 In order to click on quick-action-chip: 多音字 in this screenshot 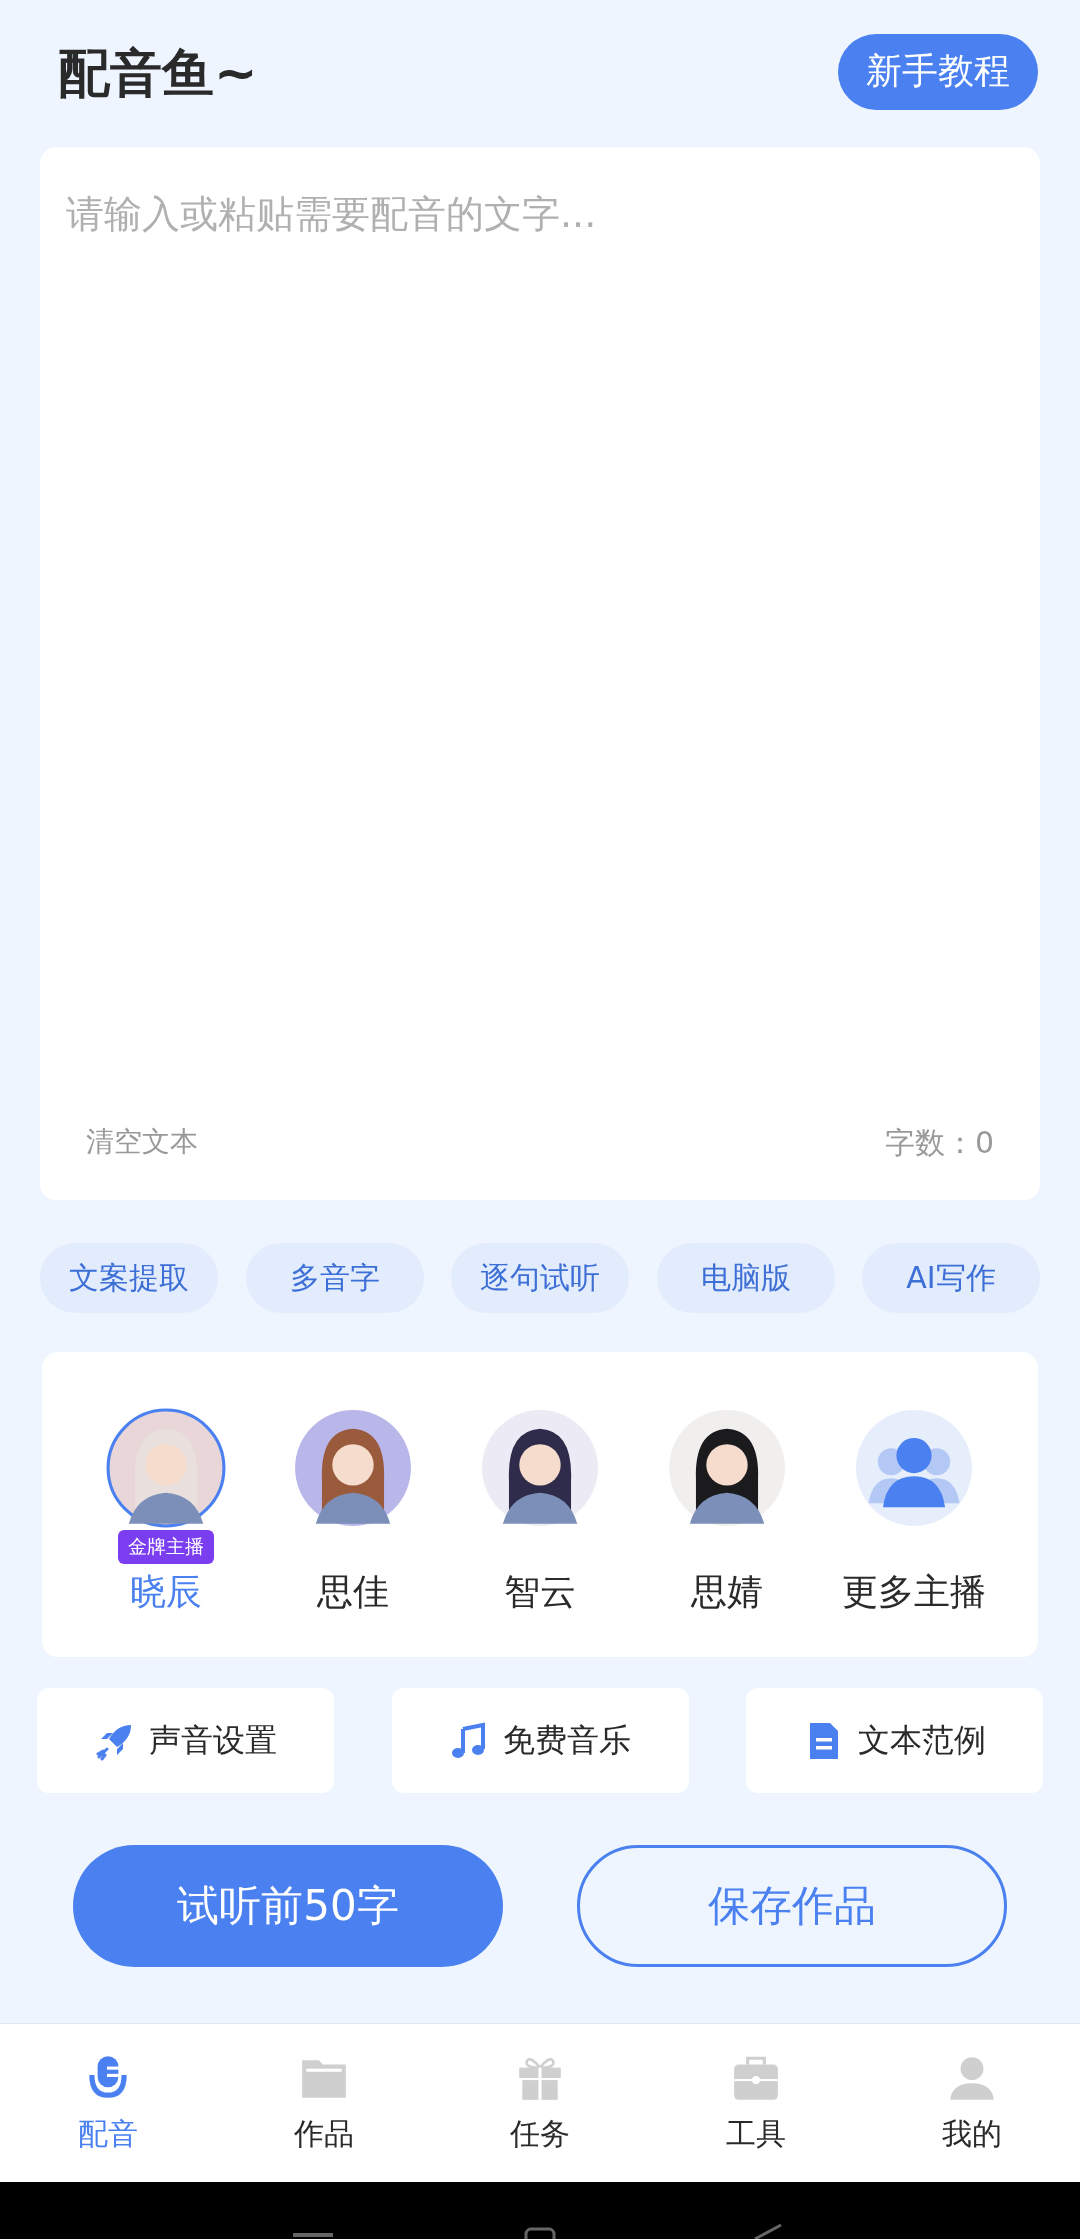, I will do `click(334, 1278)`.